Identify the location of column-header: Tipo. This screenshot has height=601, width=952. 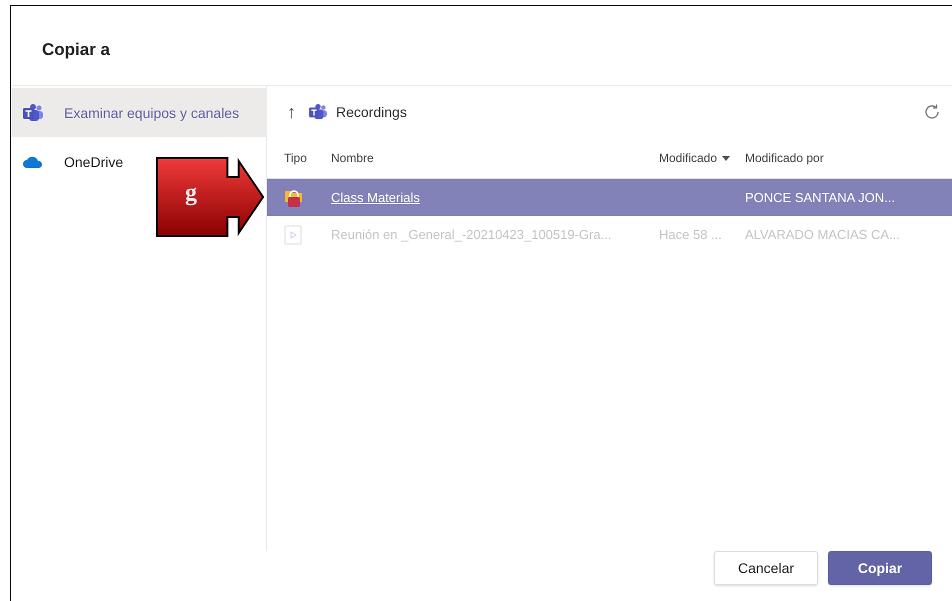
(295, 158).